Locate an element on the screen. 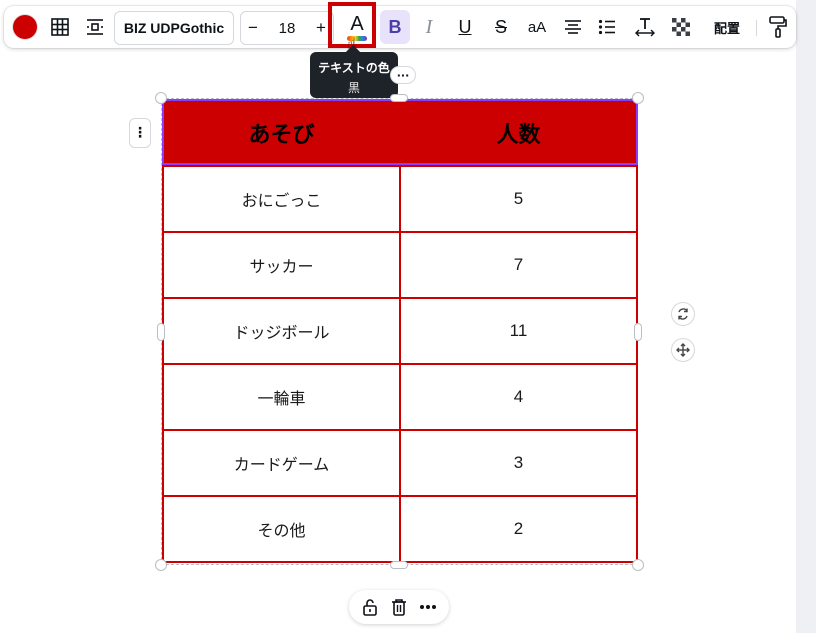  table-row: サッカー 7 is located at coordinates (400, 265).